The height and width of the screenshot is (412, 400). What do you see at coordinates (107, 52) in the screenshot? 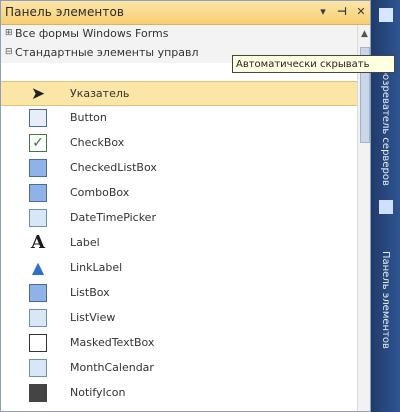
I see `group-label: Стандартные элементы управл` at bounding box center [107, 52].